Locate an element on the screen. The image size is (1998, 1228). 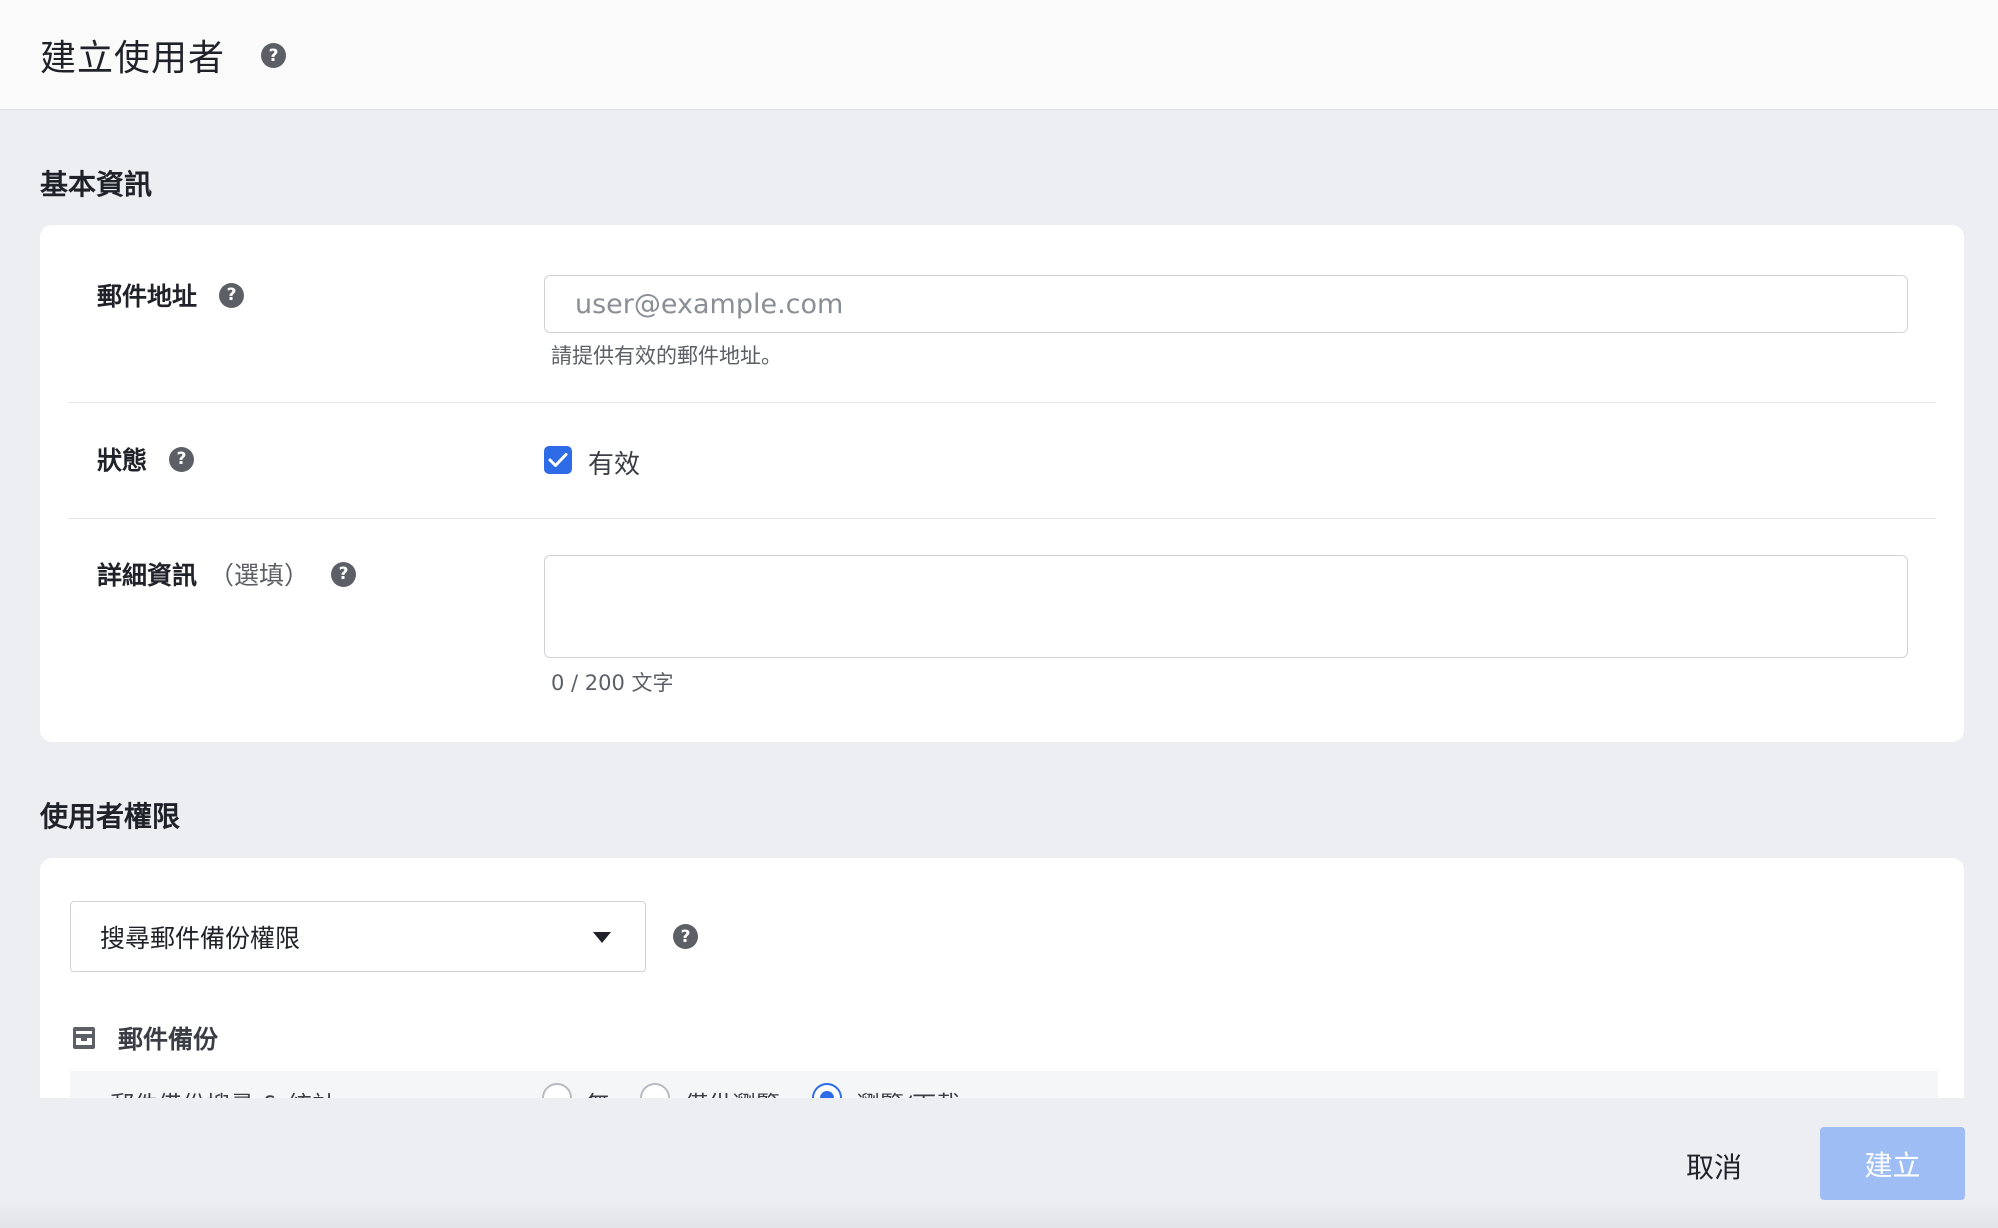
status-label-group: 狀態 ? is located at coordinates (146, 459).